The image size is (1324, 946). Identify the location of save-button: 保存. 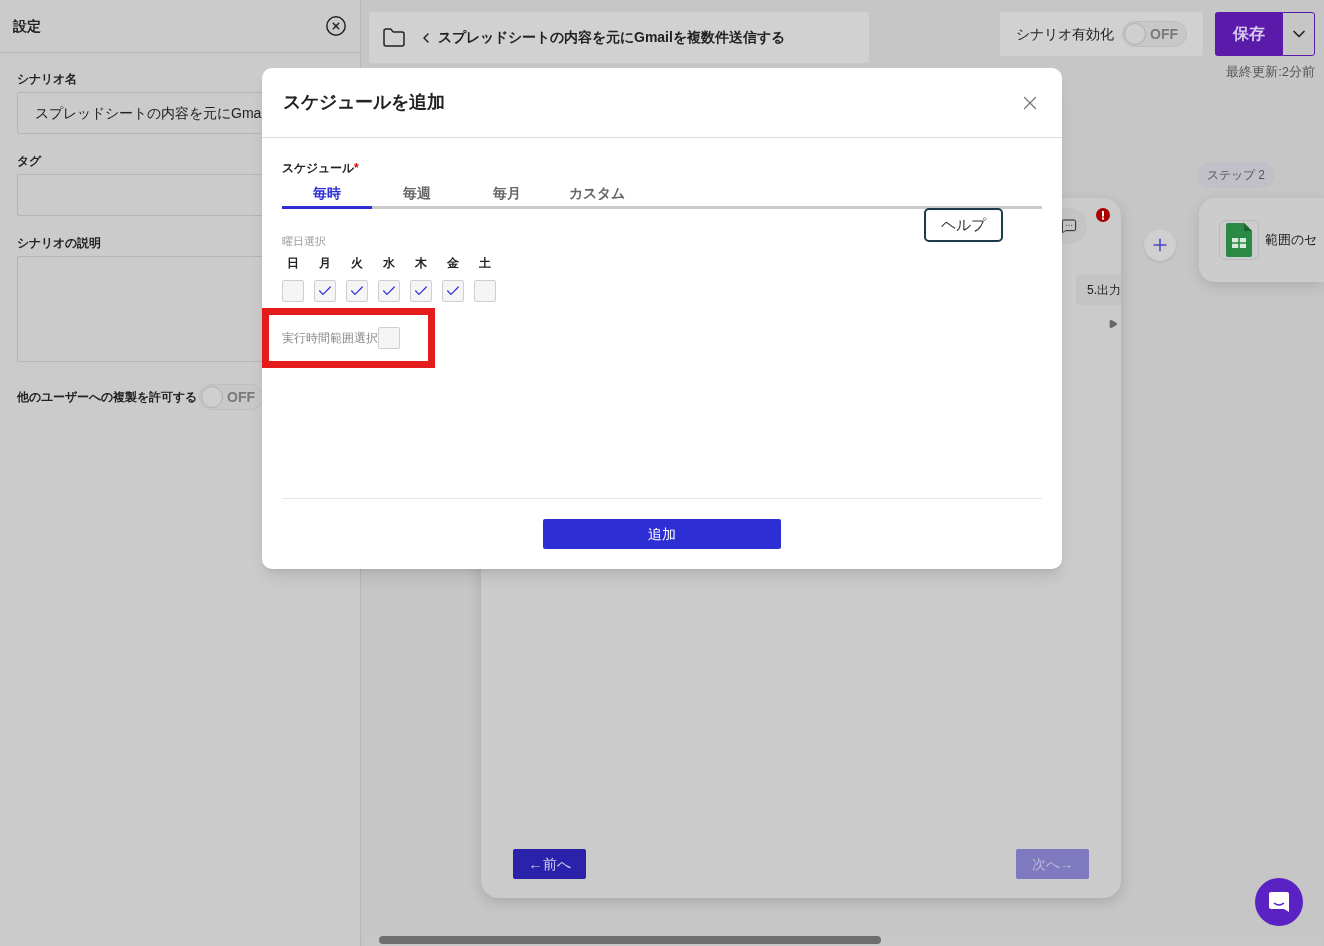
(1248, 34).